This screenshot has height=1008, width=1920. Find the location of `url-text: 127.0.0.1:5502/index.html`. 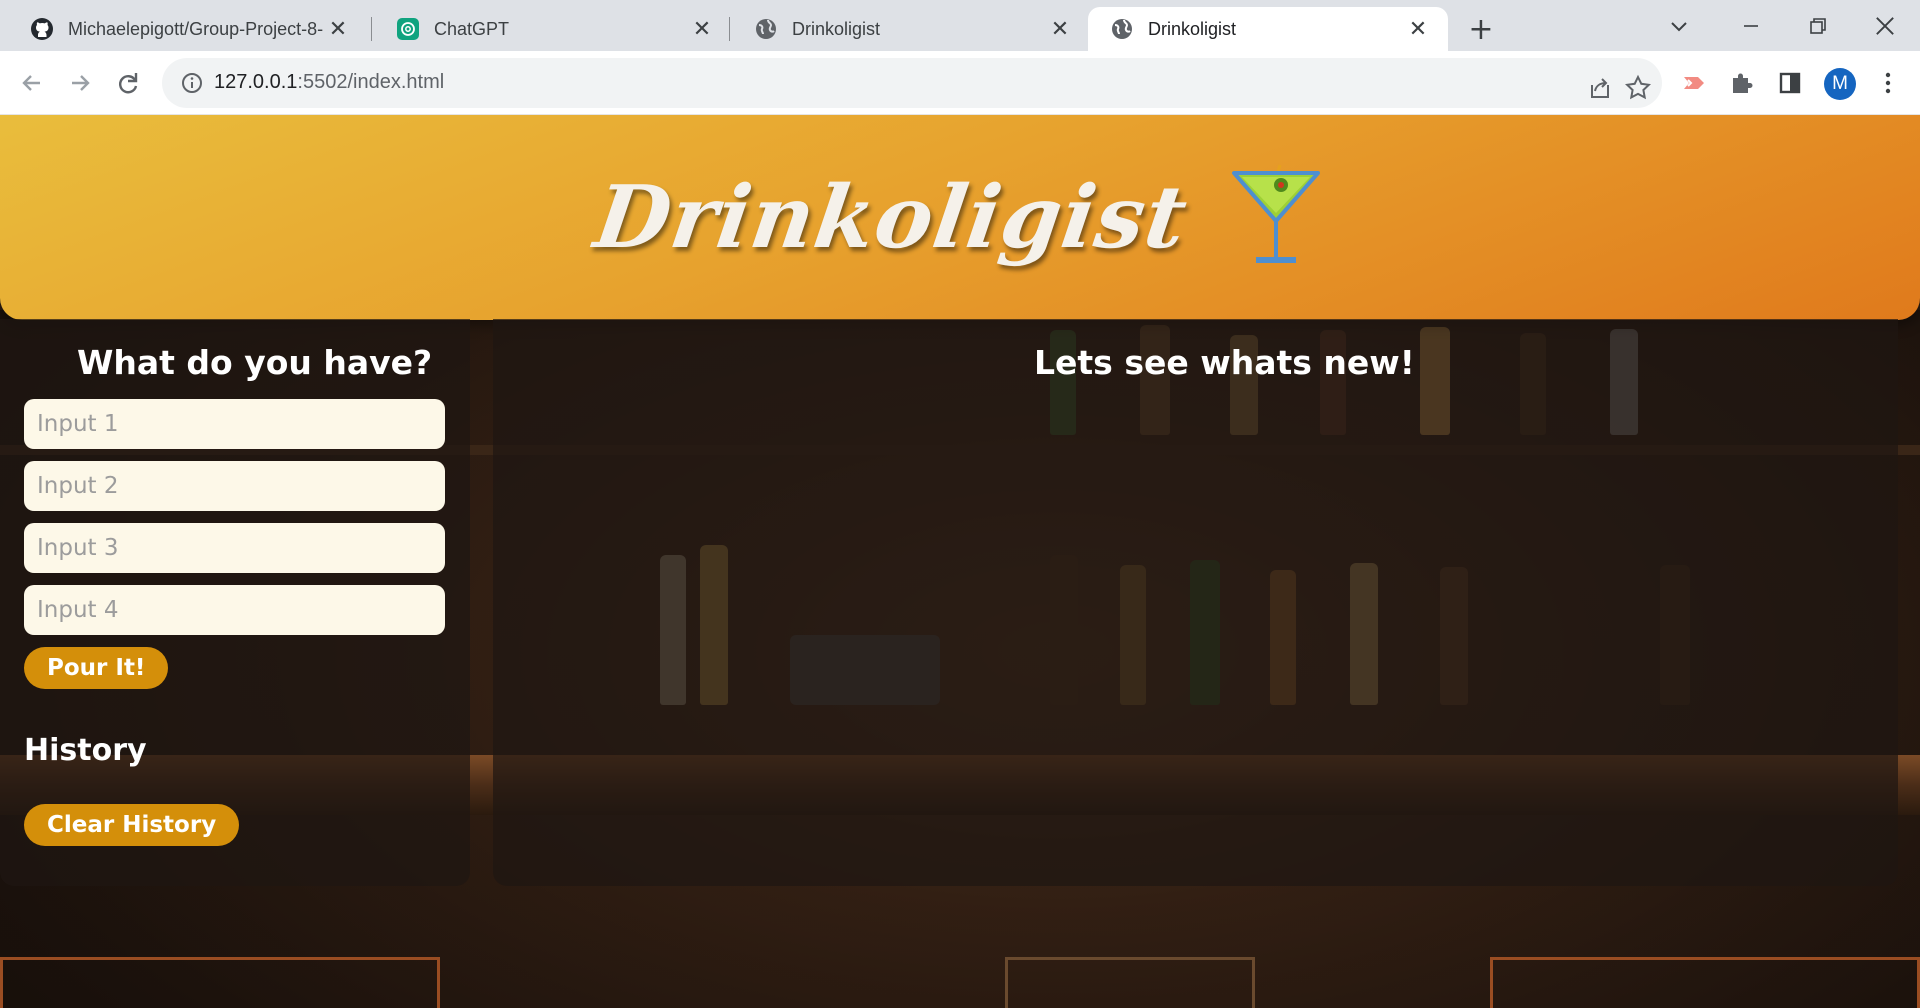

url-text: 127.0.0.1:5502/index.html is located at coordinates (329, 82).